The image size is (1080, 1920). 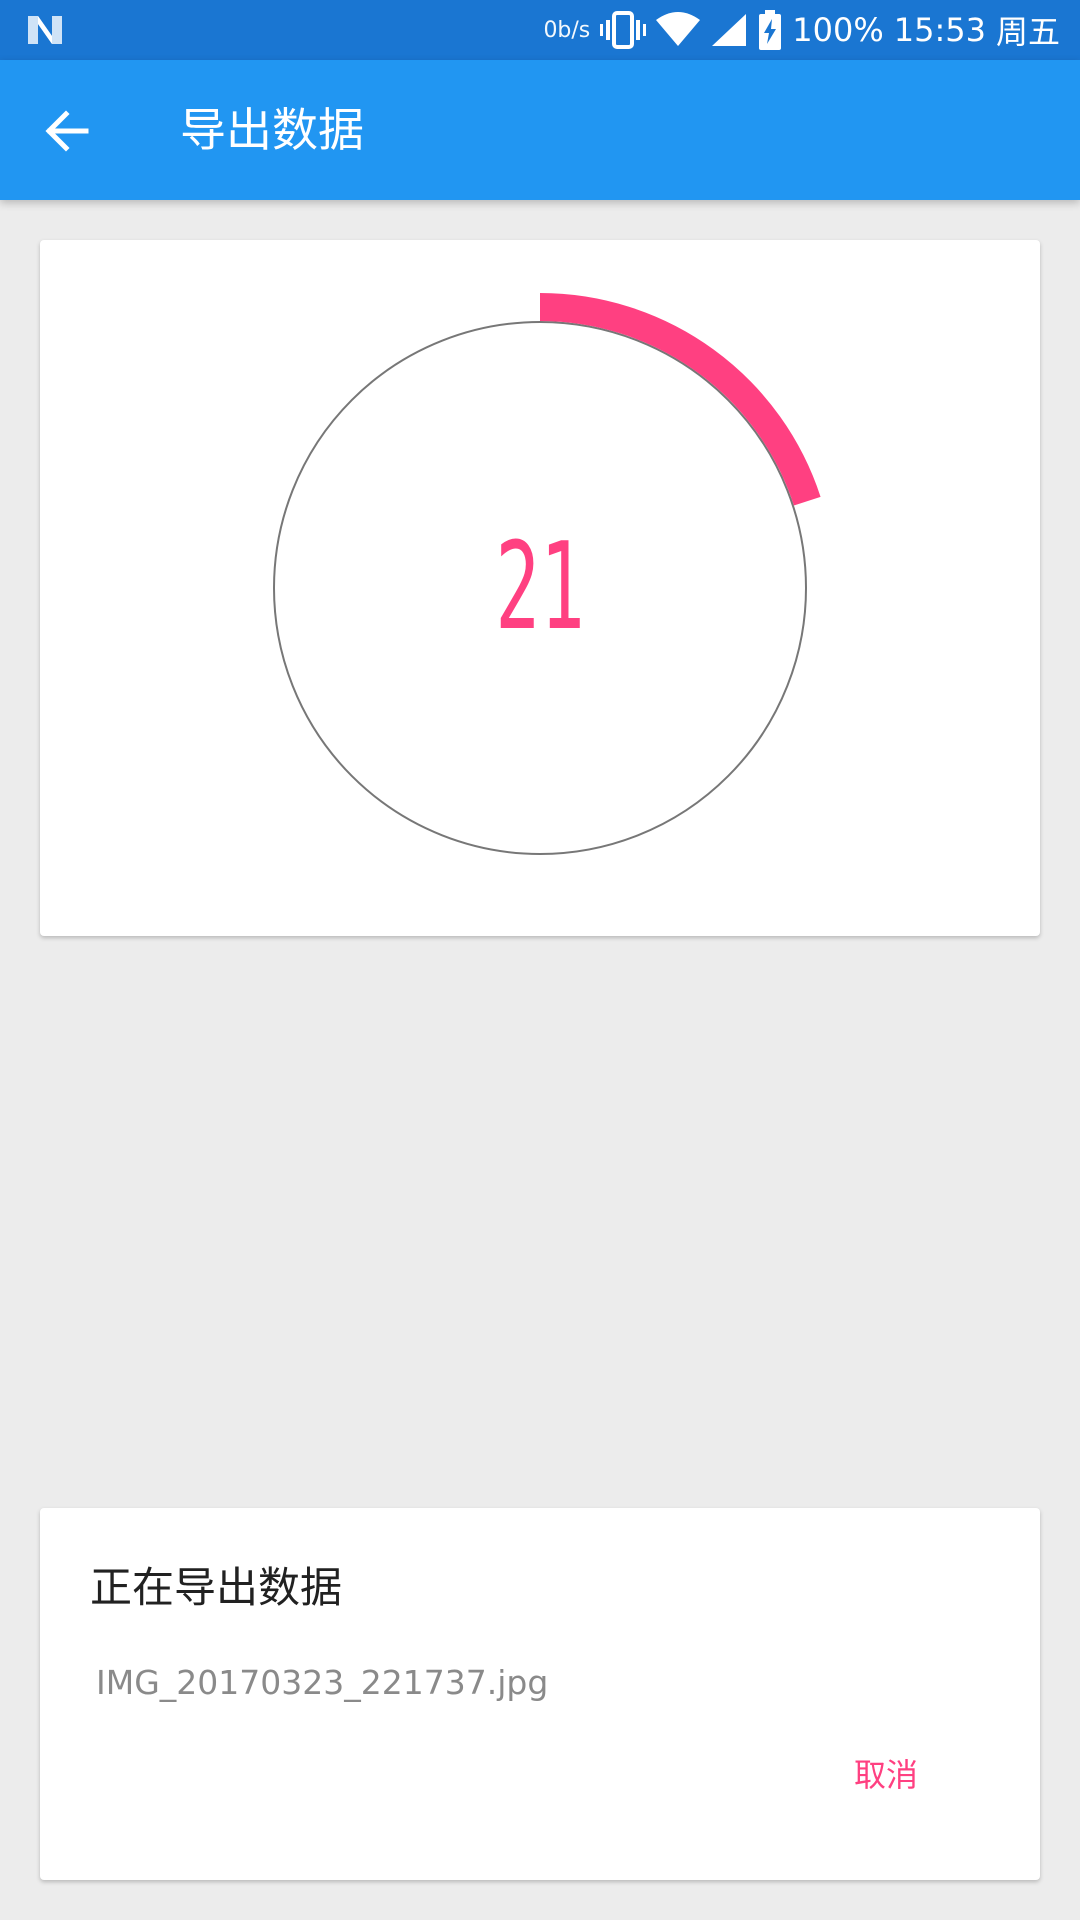 What do you see at coordinates (45, 30) in the screenshot?
I see `android-n-icon` at bounding box center [45, 30].